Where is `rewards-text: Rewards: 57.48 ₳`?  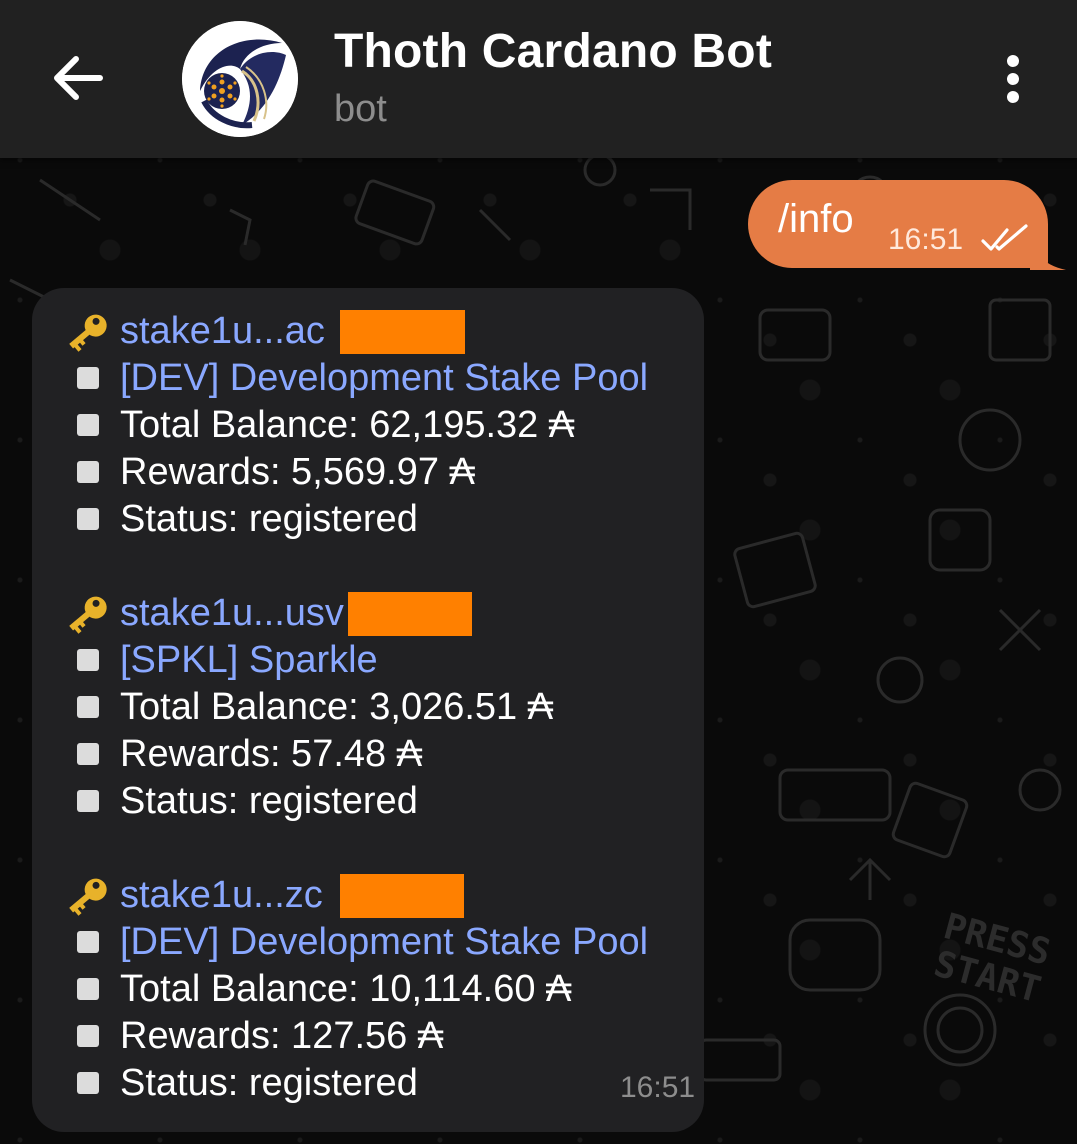 rewards-text: Rewards: 57.48 ₳ is located at coordinates (271, 754).